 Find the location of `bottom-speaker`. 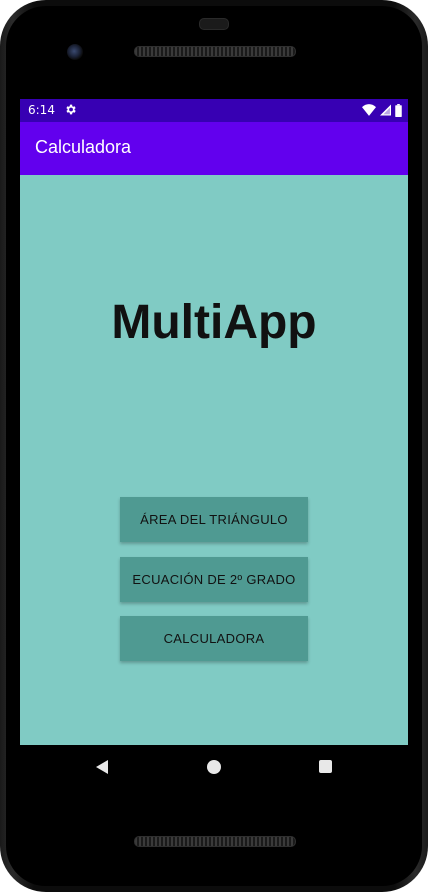

bottom-speaker is located at coordinates (215, 841).